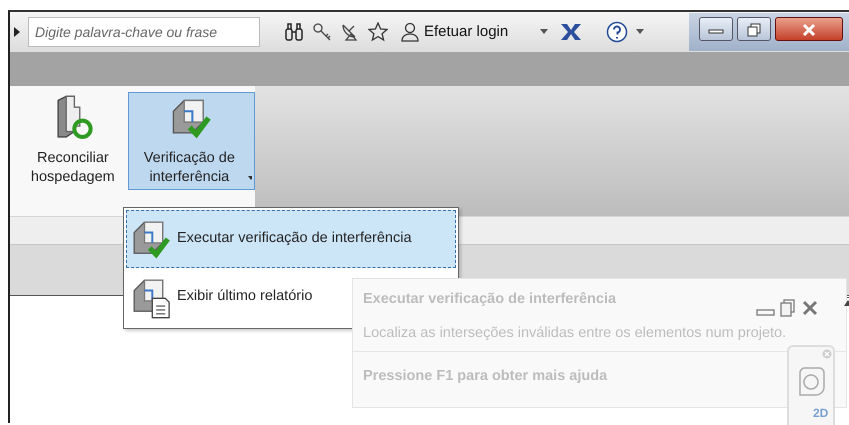 This screenshot has height=425, width=849. What do you see at coordinates (73, 141) in the screenshot?
I see `ribbon-button: Reconciliar hospedagem` at bounding box center [73, 141].